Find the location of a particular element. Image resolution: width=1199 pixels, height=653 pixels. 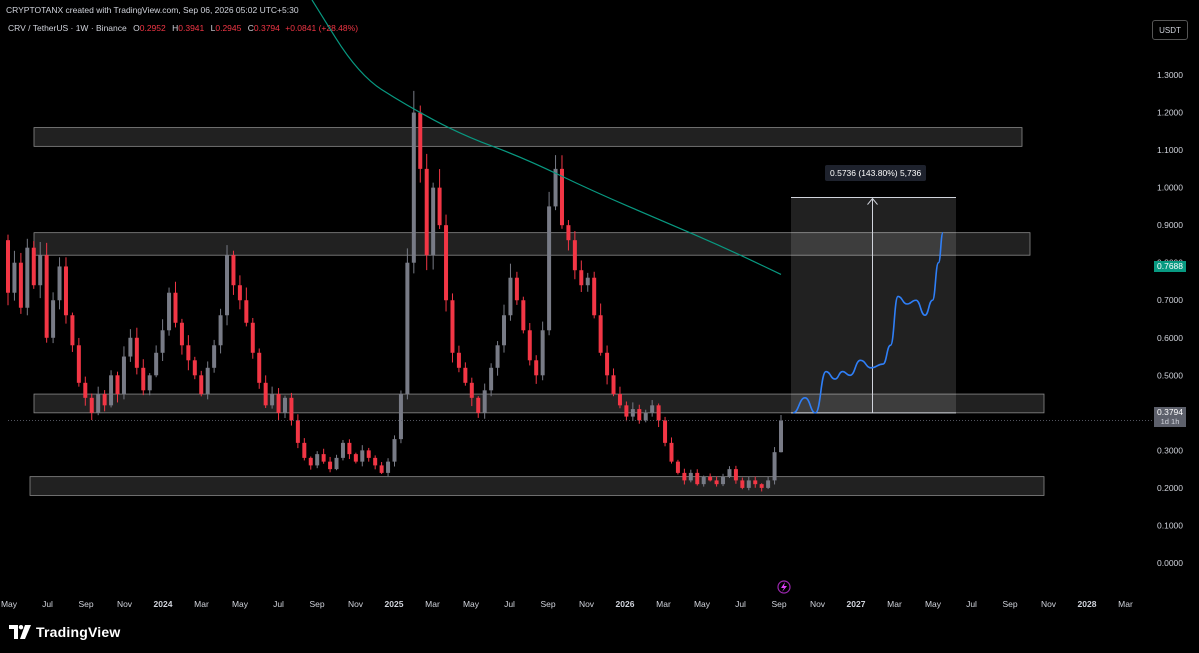

measure-label: 0.5736 (143.80%) 5,736 is located at coordinates (876, 173).